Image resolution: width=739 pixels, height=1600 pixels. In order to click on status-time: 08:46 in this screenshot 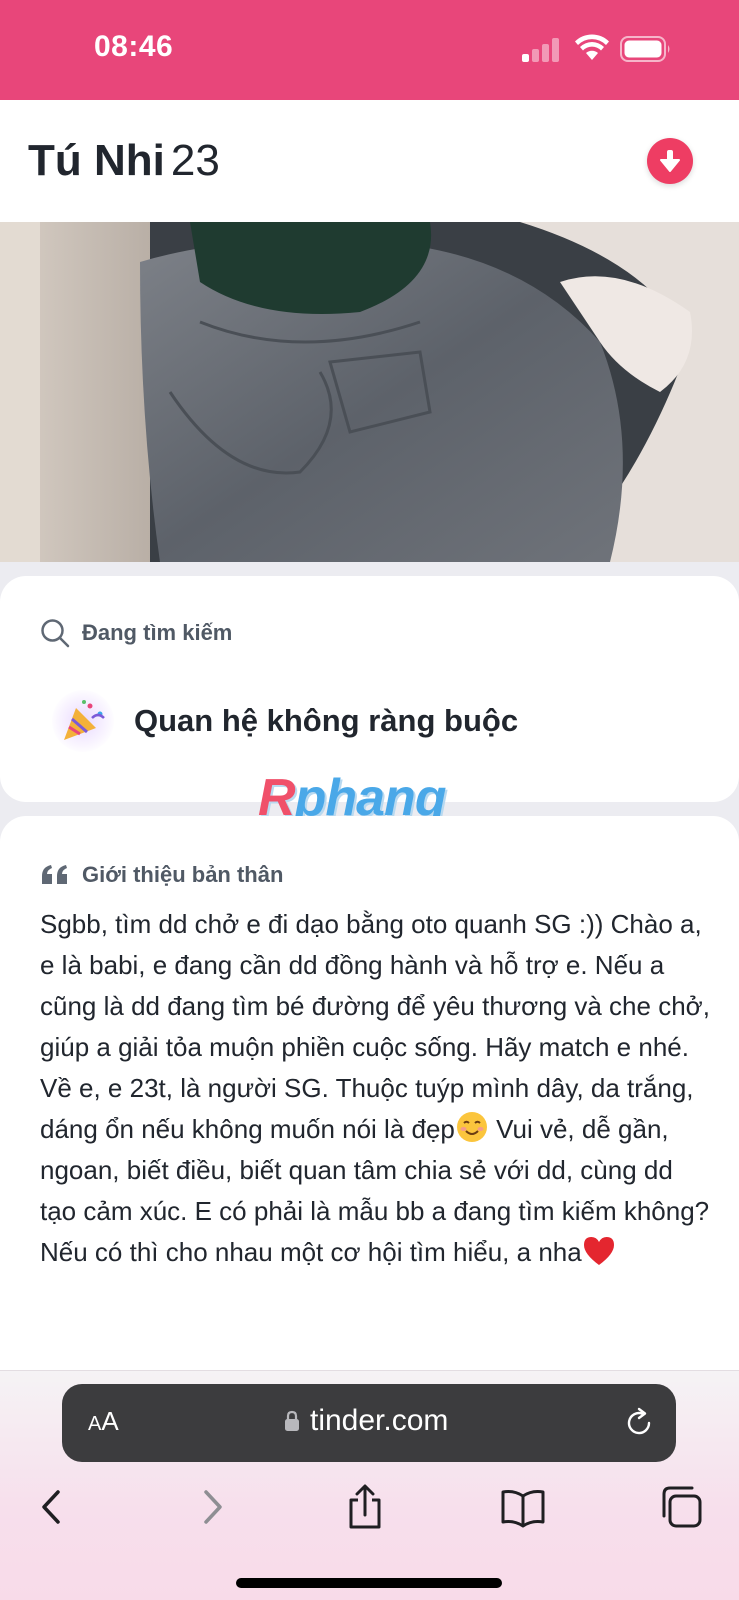, I will do `click(134, 46)`.